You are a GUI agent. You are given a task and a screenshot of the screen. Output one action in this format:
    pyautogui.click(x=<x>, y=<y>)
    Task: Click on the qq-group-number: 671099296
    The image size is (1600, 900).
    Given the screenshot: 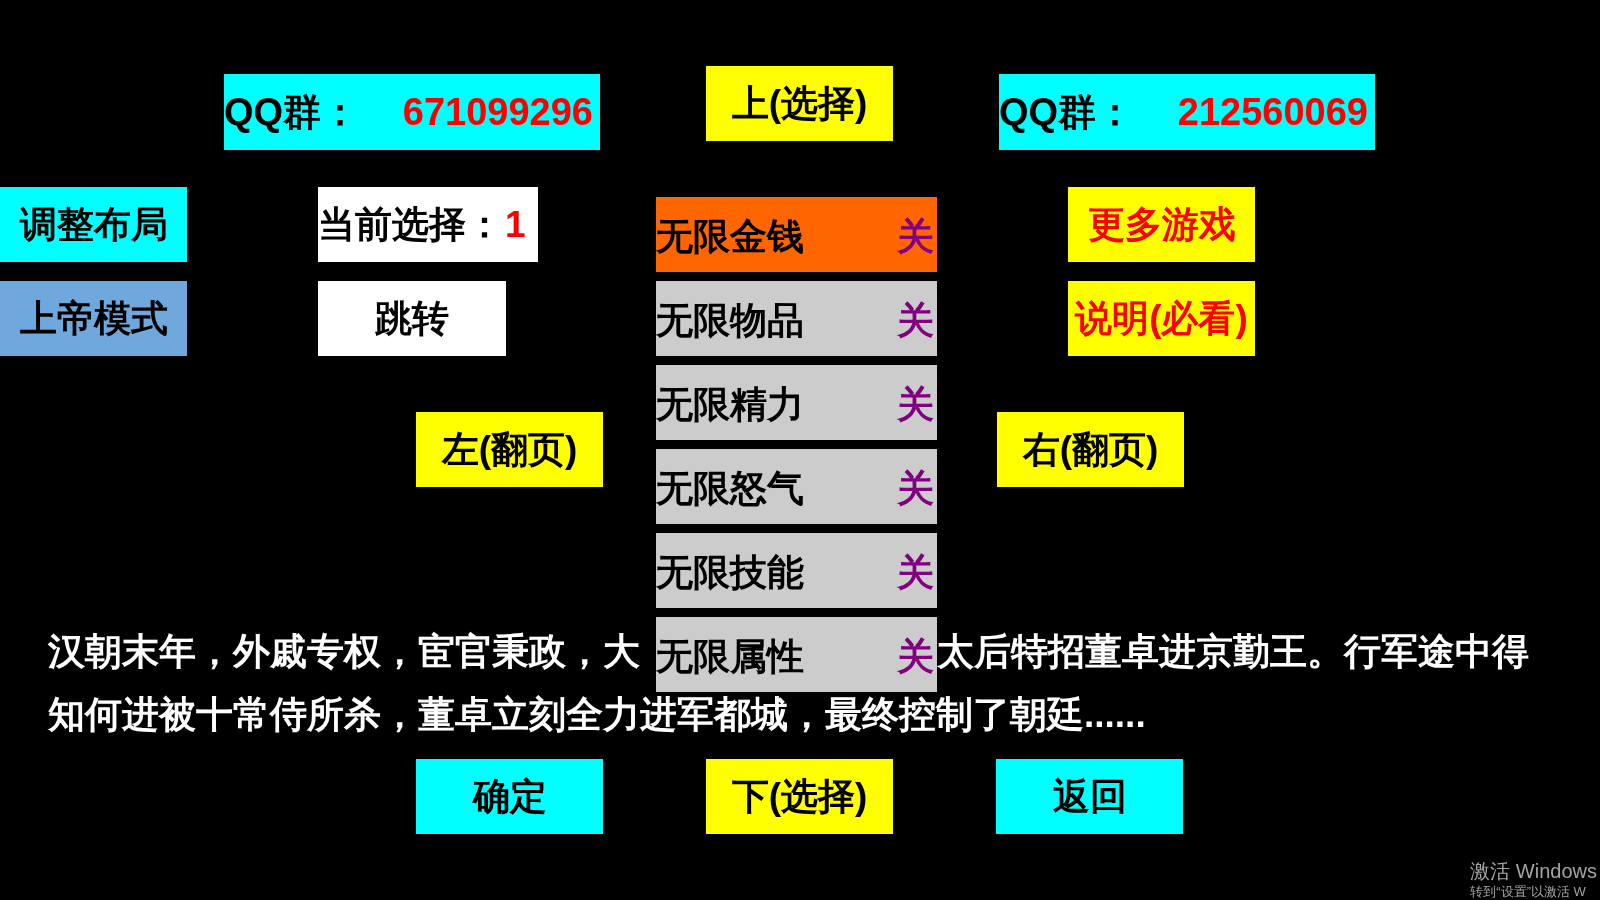 What is the action you would take?
    pyautogui.click(x=497, y=112)
    